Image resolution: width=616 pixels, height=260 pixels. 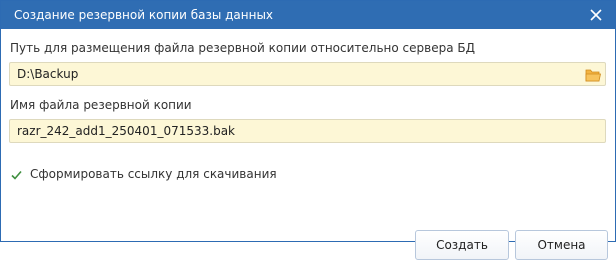 I want to click on close-button, so click(x=596, y=15).